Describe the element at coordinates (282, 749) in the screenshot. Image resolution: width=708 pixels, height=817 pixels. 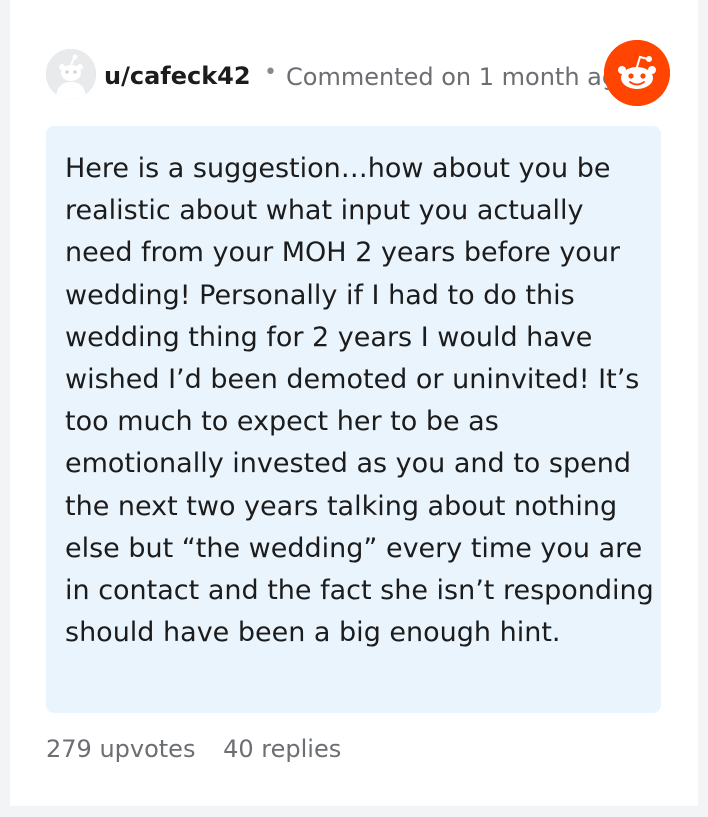
I see `reply-count: 40 replies` at that location.